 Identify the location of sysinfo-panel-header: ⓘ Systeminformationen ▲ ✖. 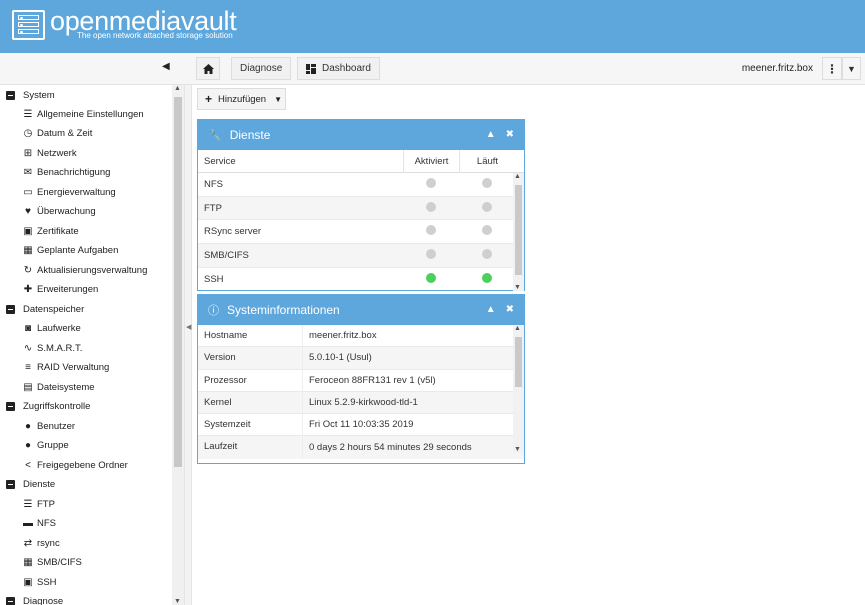
(361, 310).